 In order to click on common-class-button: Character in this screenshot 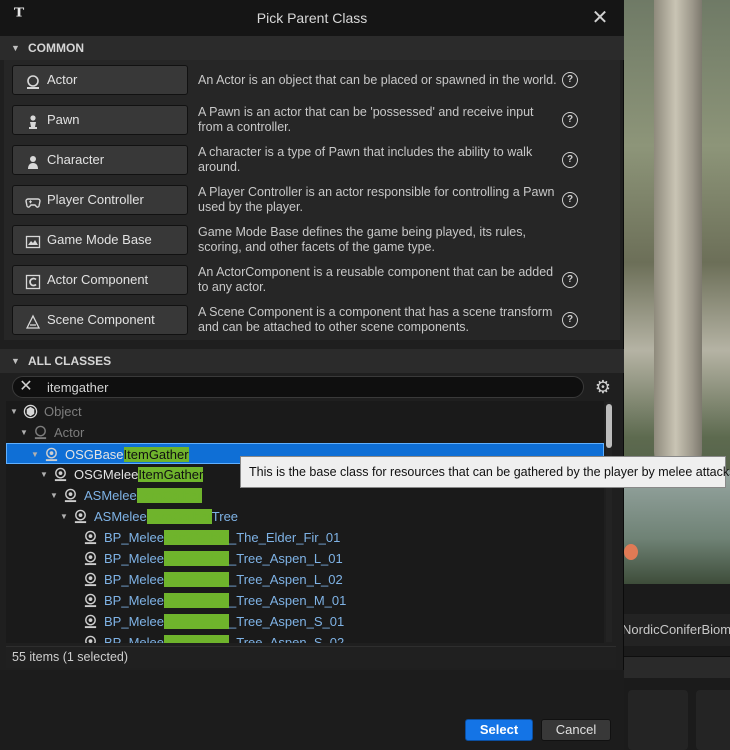, I will do `click(100, 160)`.